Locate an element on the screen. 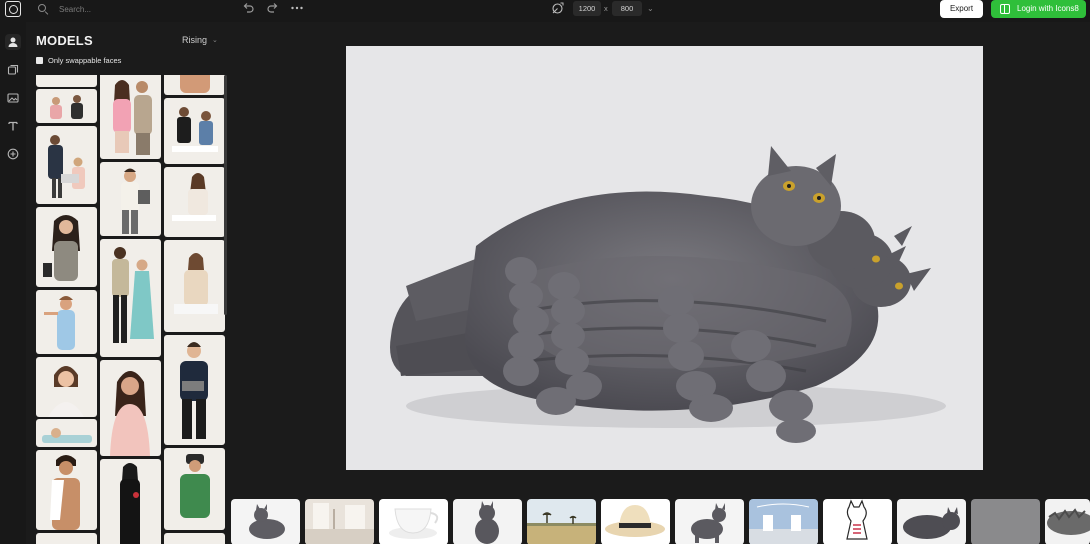  swappable-faces-toggle: Only swappable faces is located at coordinates (78, 60).